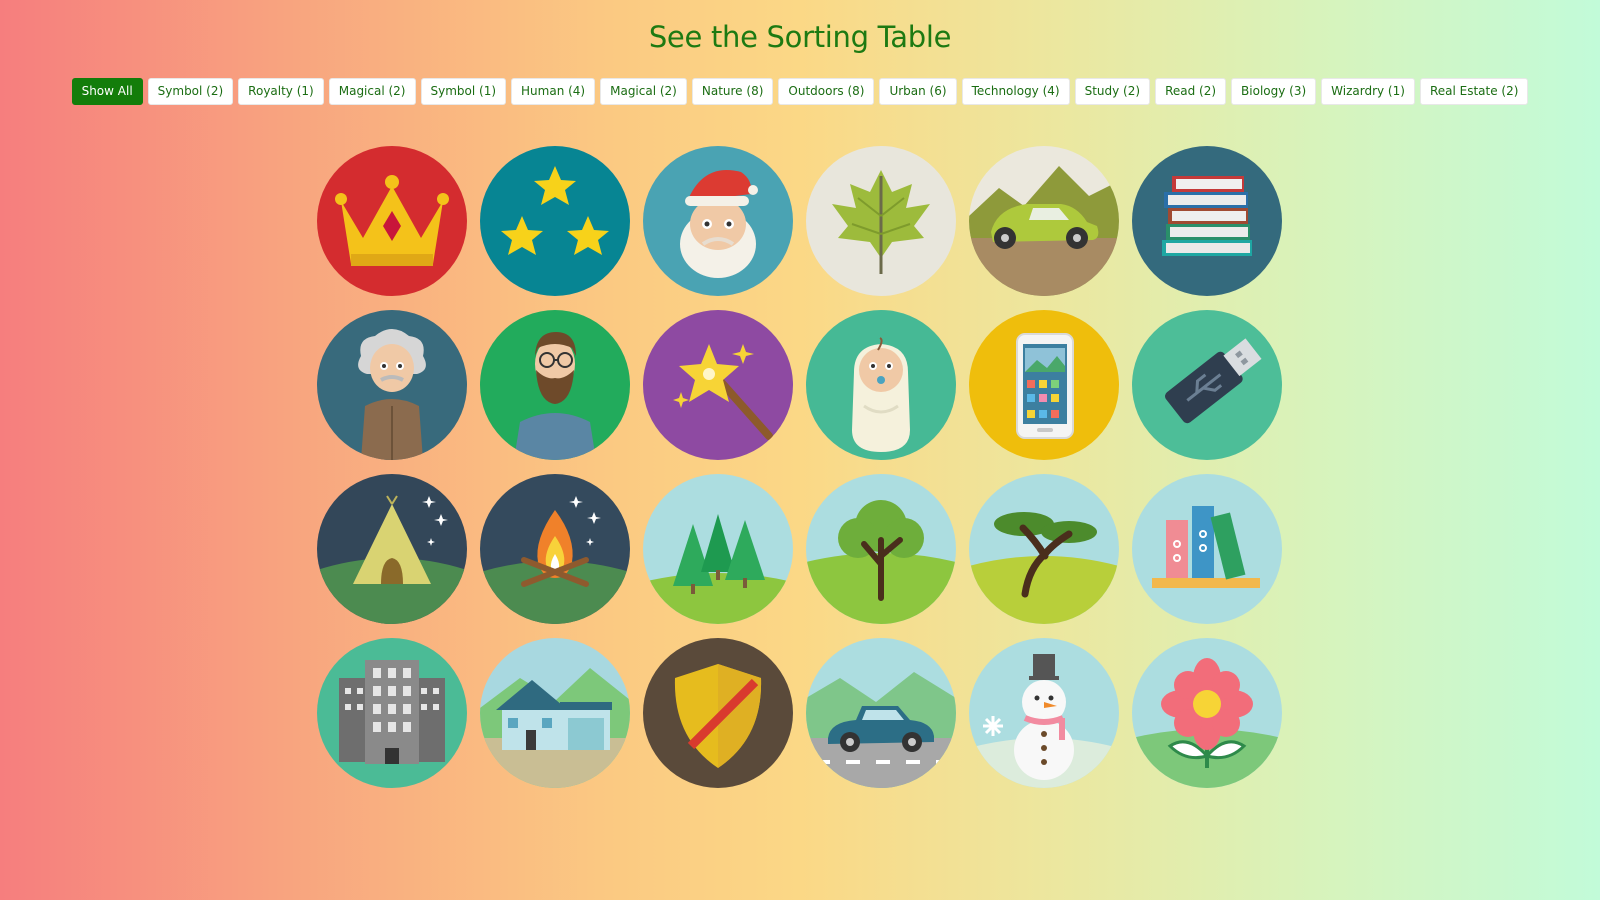 The width and height of the screenshot is (1600, 900). Describe the element at coordinates (1274, 91) in the screenshot. I see `filter-button-biology: Biology (3)` at that location.